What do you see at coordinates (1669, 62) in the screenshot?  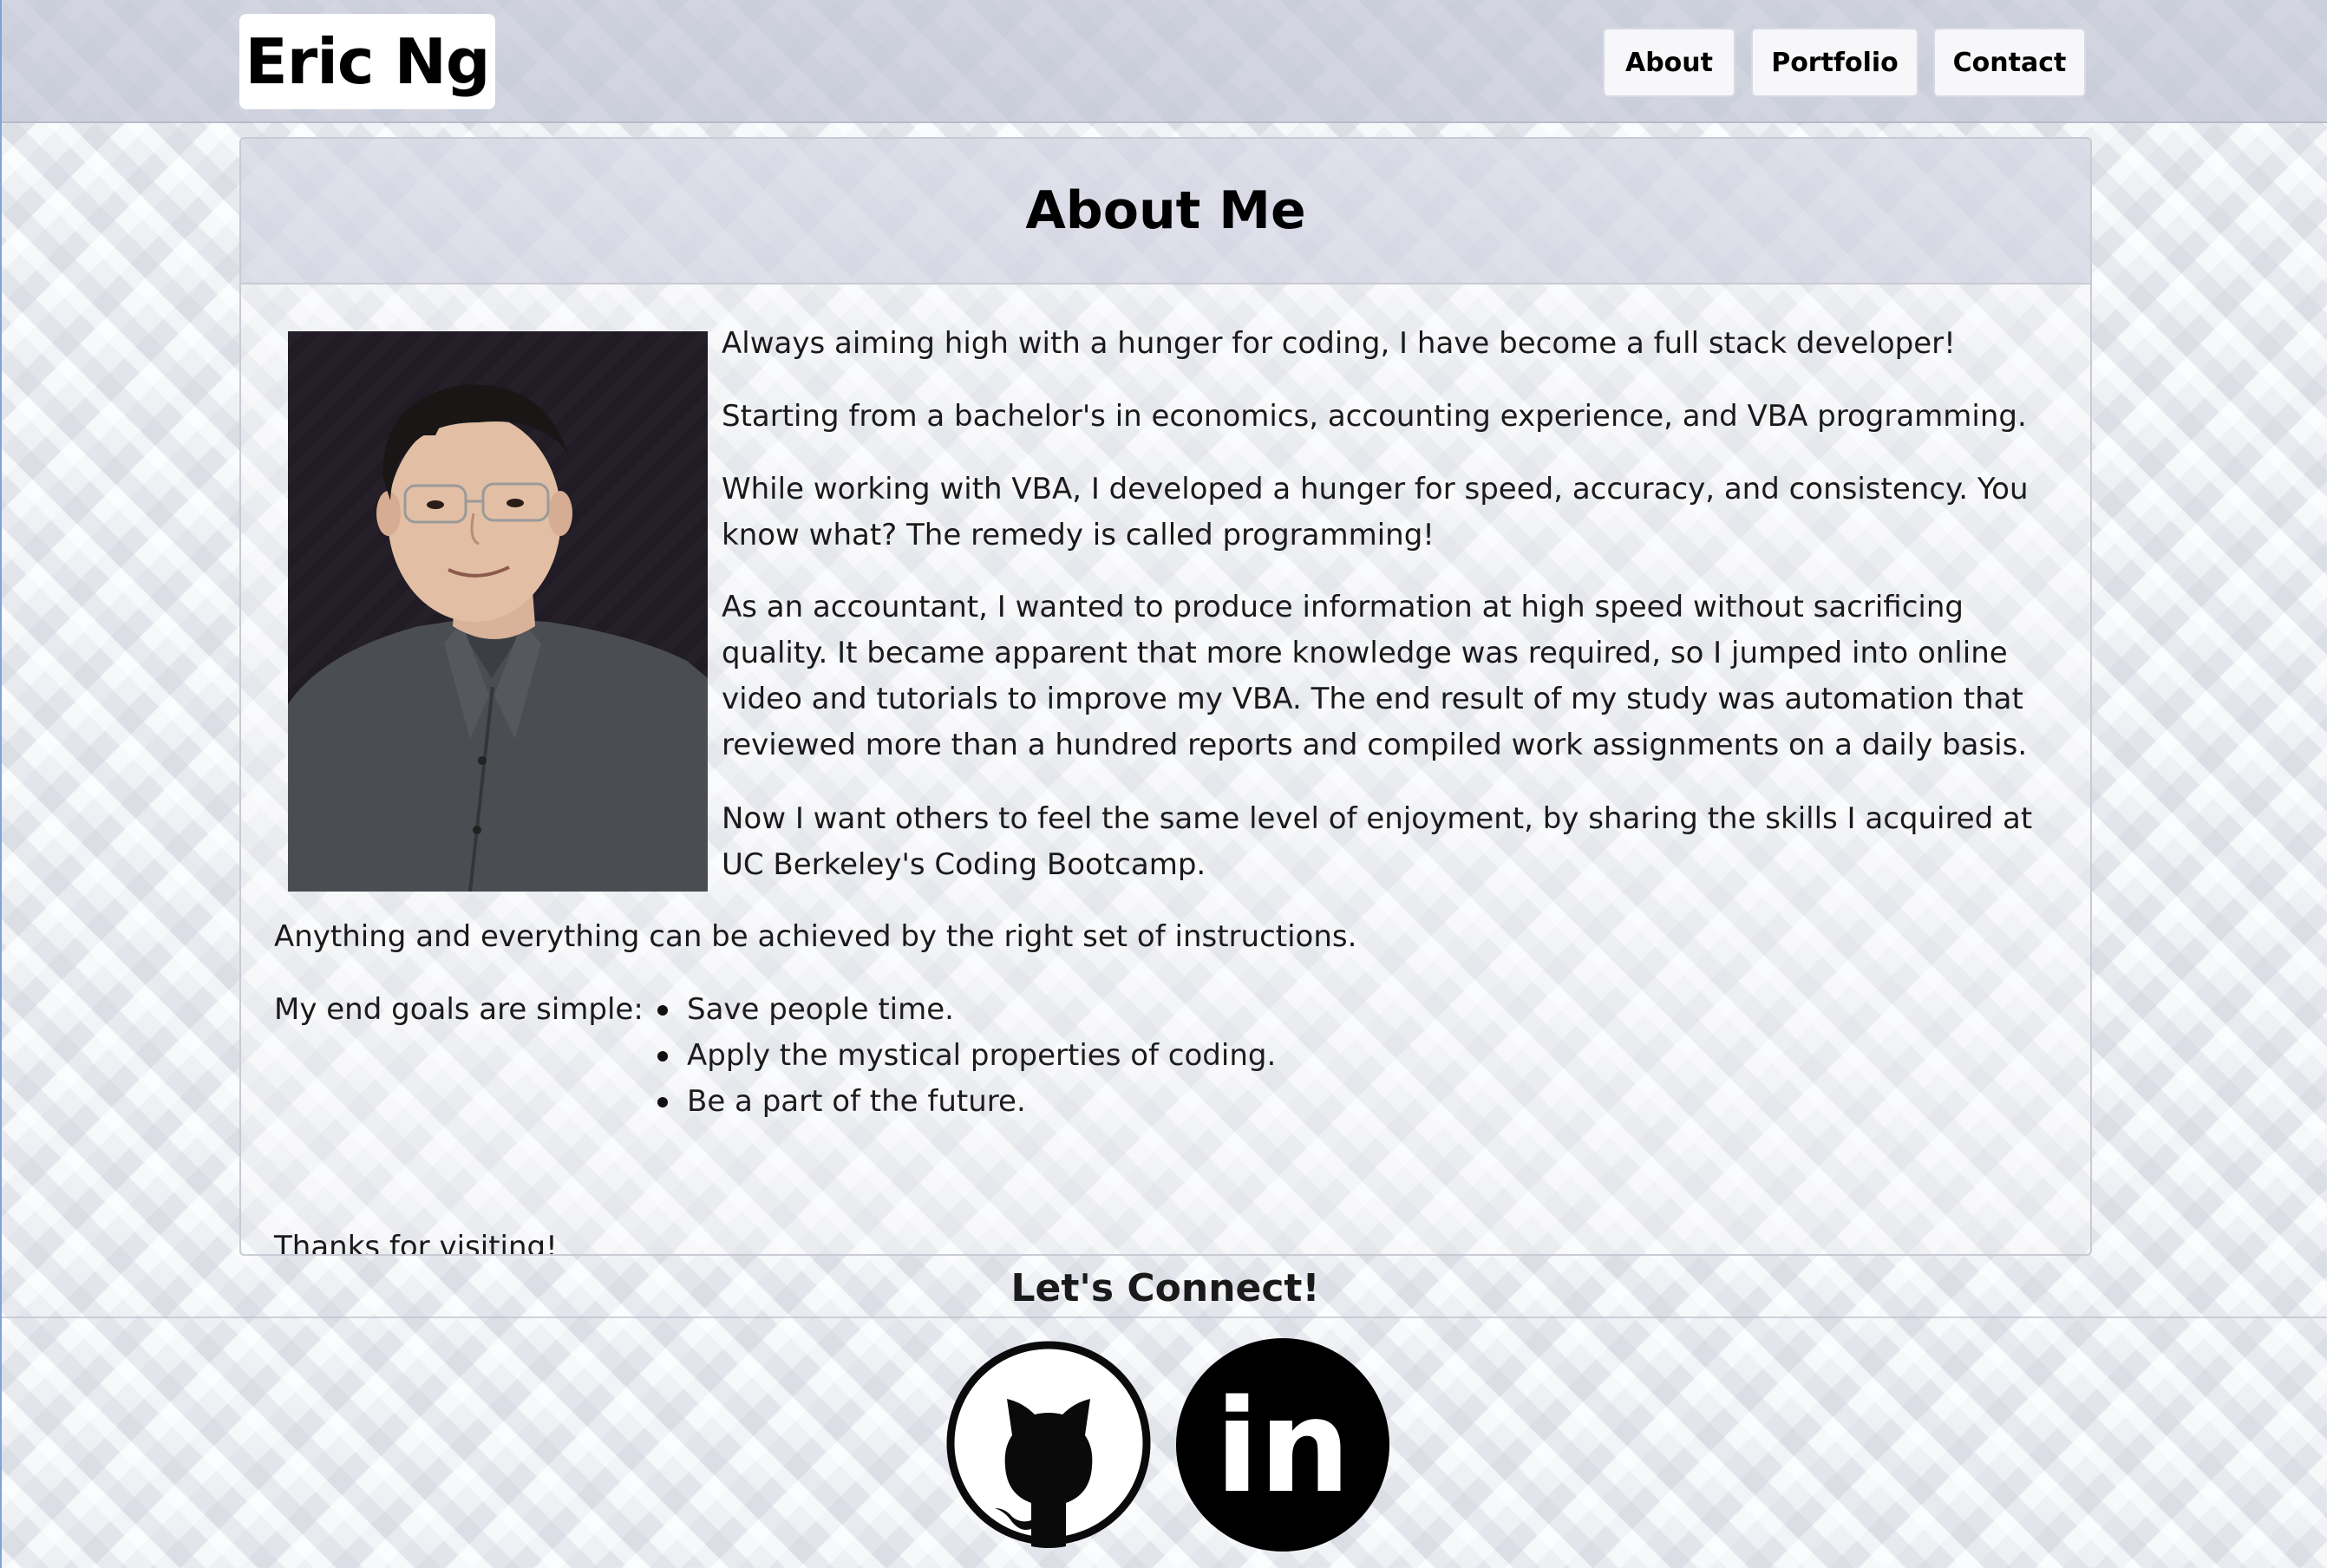 I see `nav-about-button: About` at bounding box center [1669, 62].